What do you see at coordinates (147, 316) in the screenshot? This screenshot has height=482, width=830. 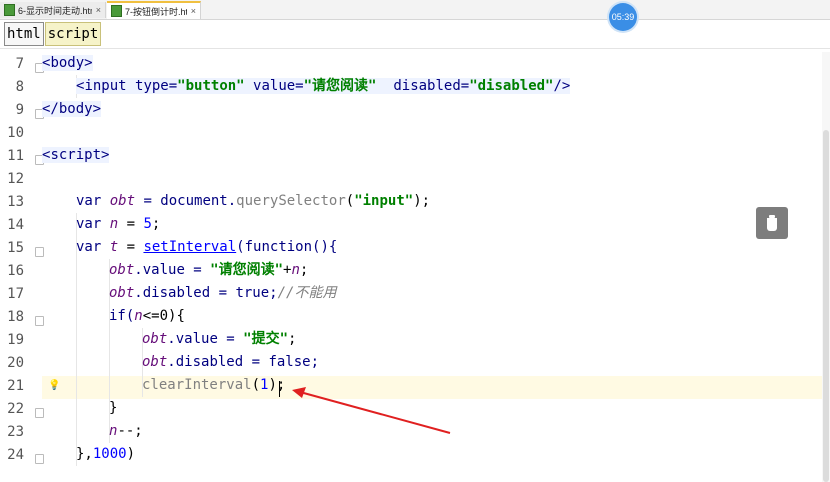 I see `code-line-18: if(n<=0){` at bounding box center [147, 316].